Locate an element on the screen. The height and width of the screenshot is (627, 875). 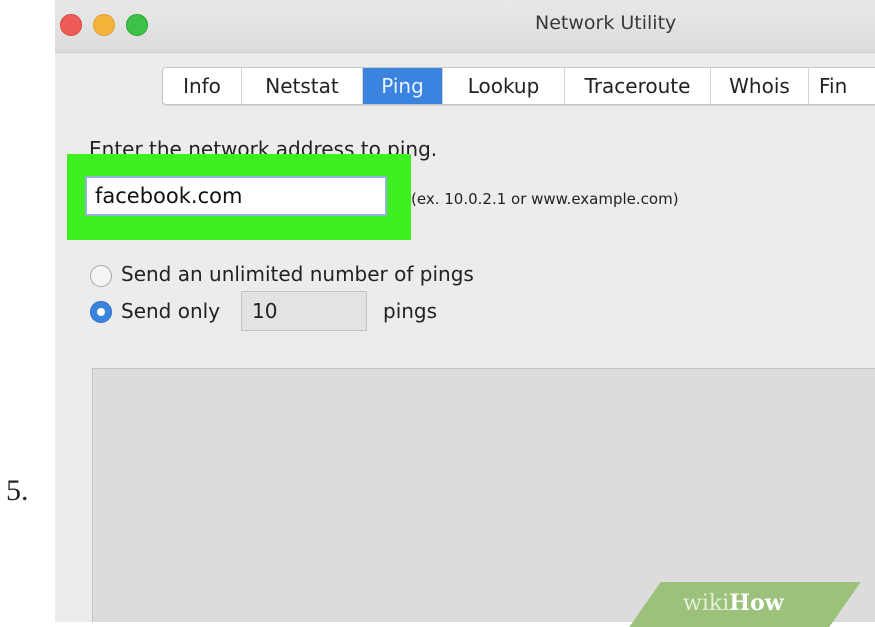
wikihow-watermark: wikiHow is located at coordinates (733, 603).